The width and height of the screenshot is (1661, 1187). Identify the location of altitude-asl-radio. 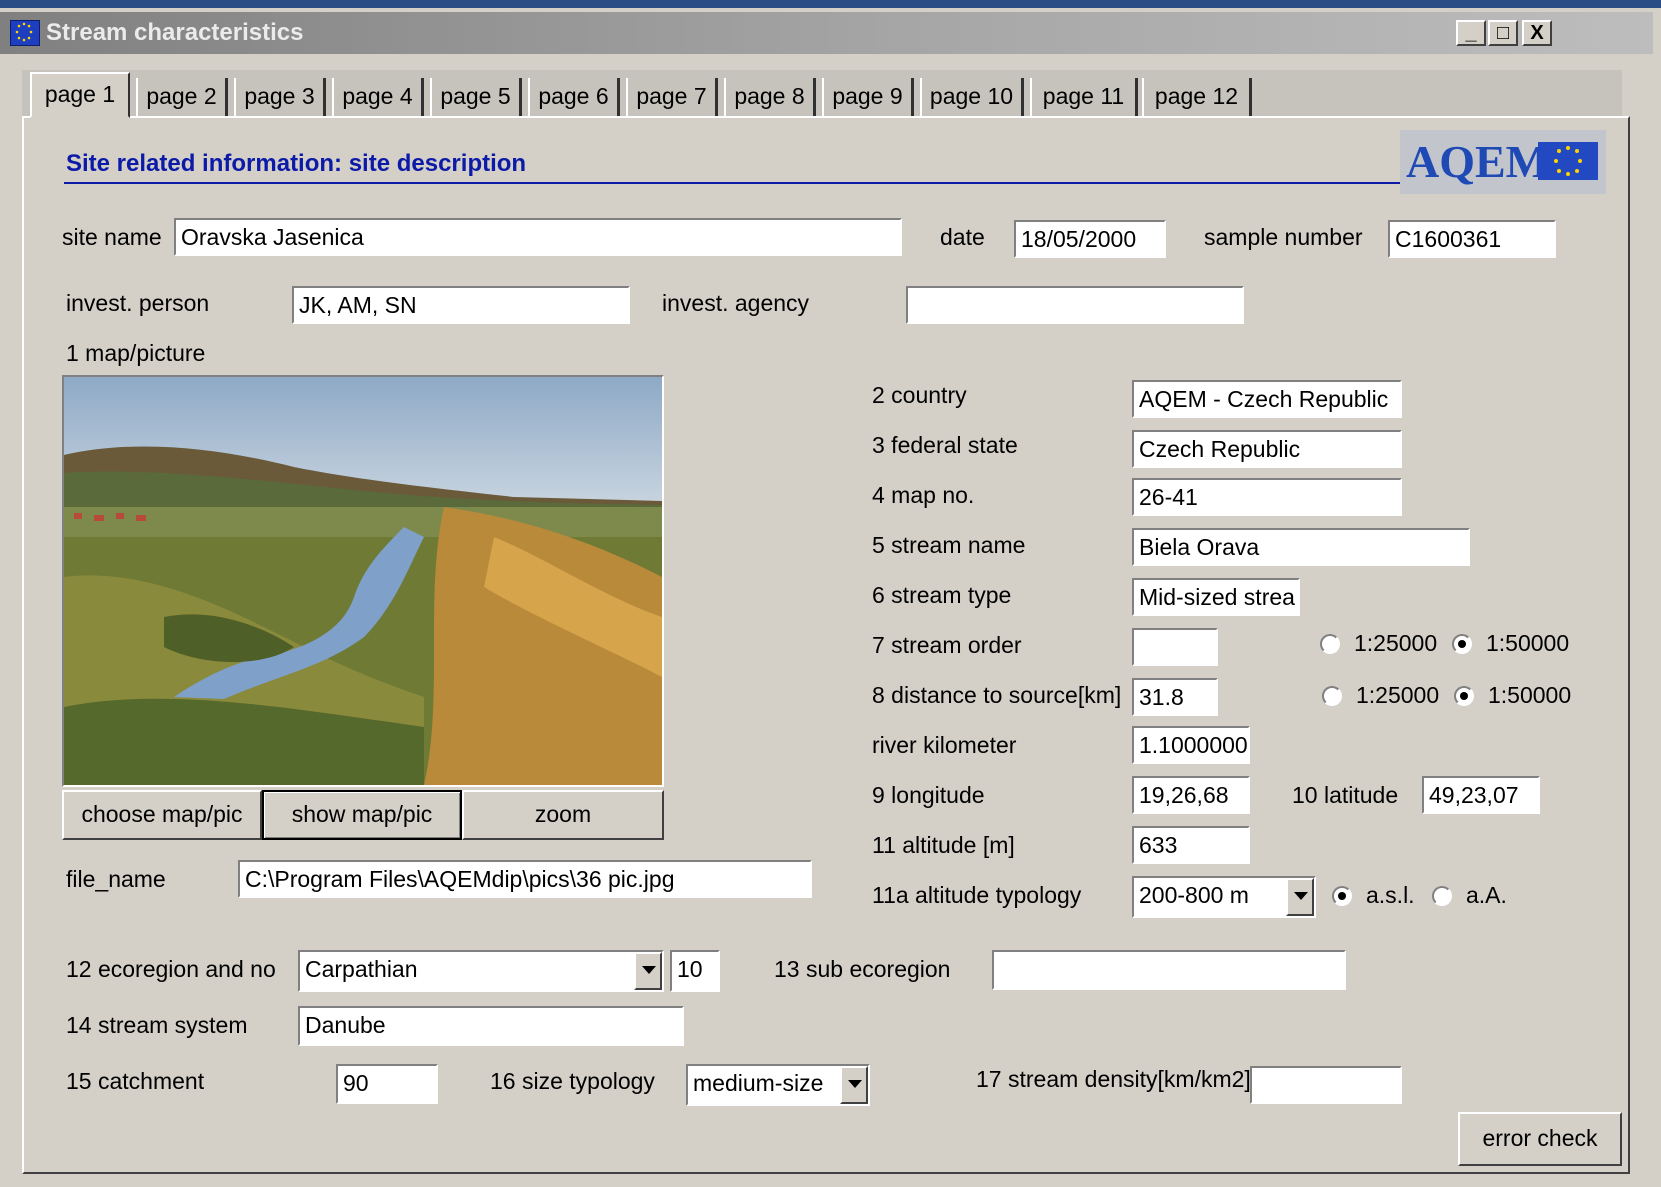
(1342, 896).